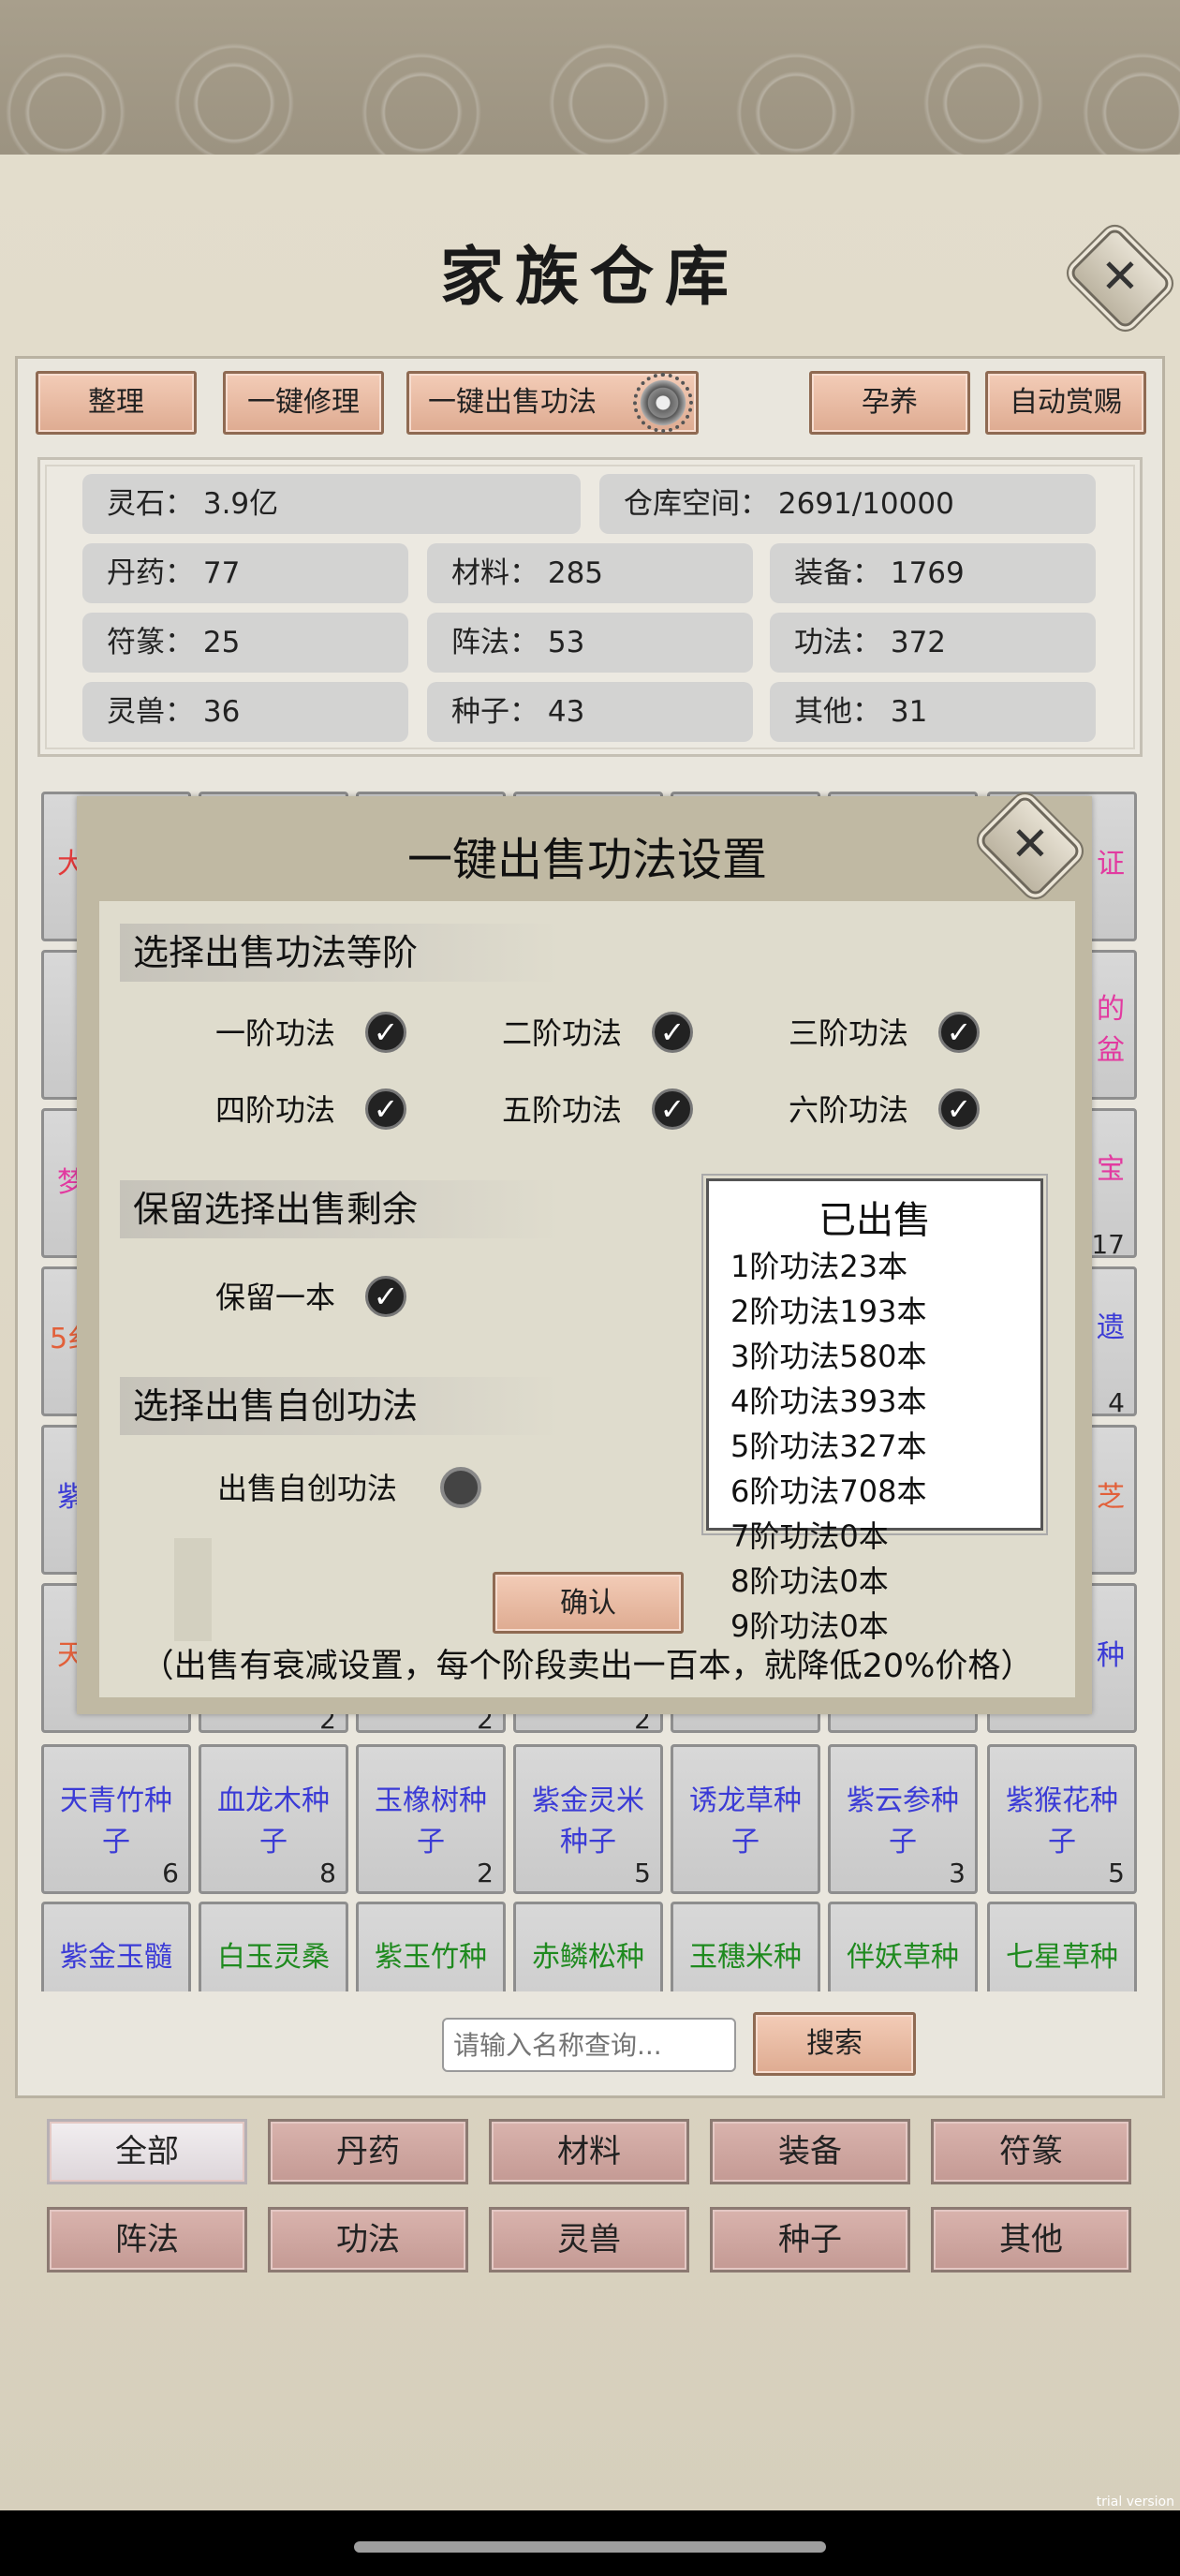 The height and width of the screenshot is (2576, 1180). Describe the element at coordinates (588, 1957) in the screenshot. I see `item-name: 赤鳞松种` at that location.